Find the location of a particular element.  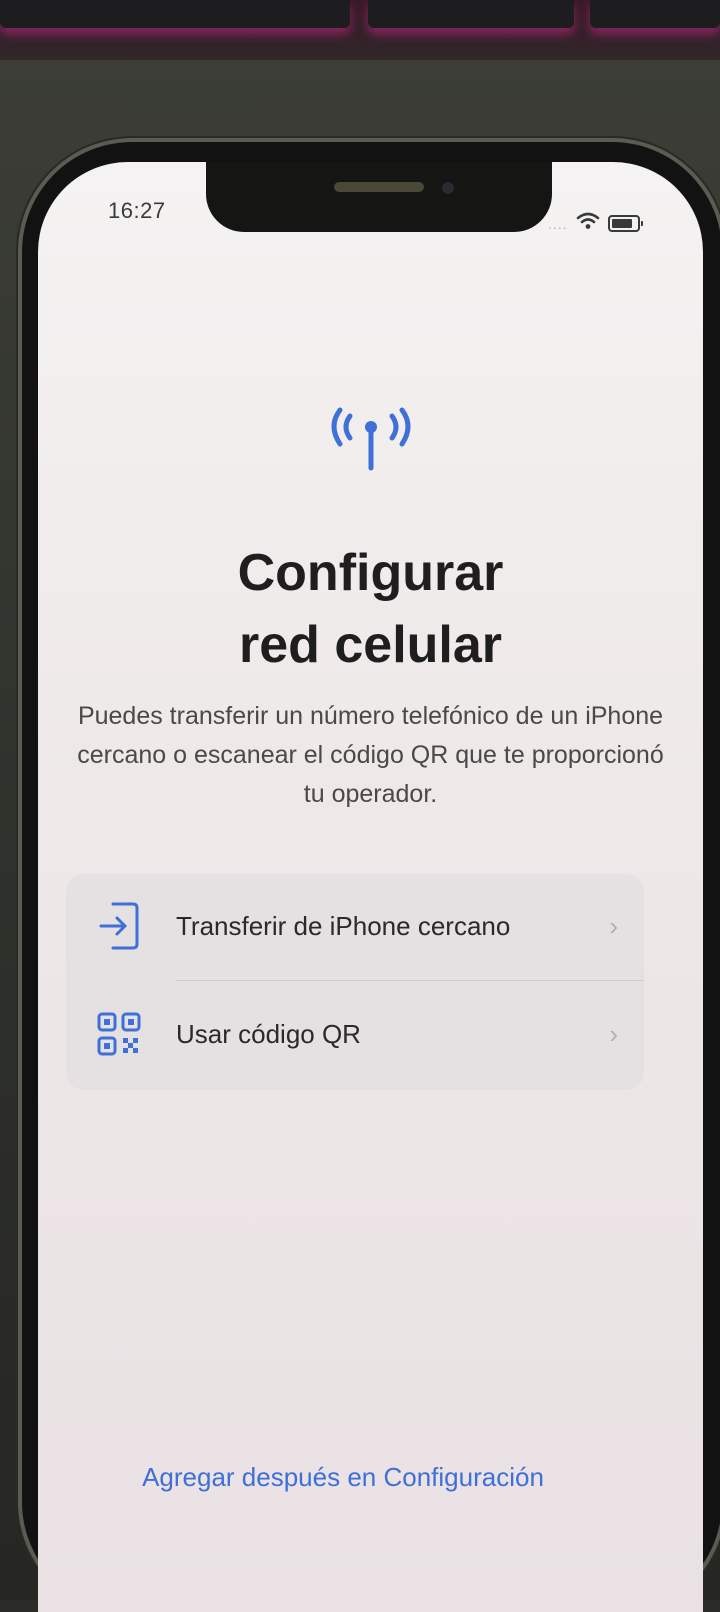

page-title: Configurar red celular is located at coordinates (370, 609).